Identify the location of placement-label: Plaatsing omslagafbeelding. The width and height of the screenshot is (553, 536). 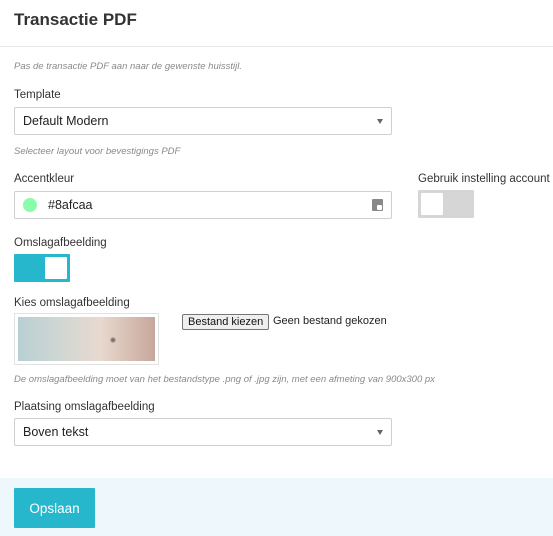
(84, 407).